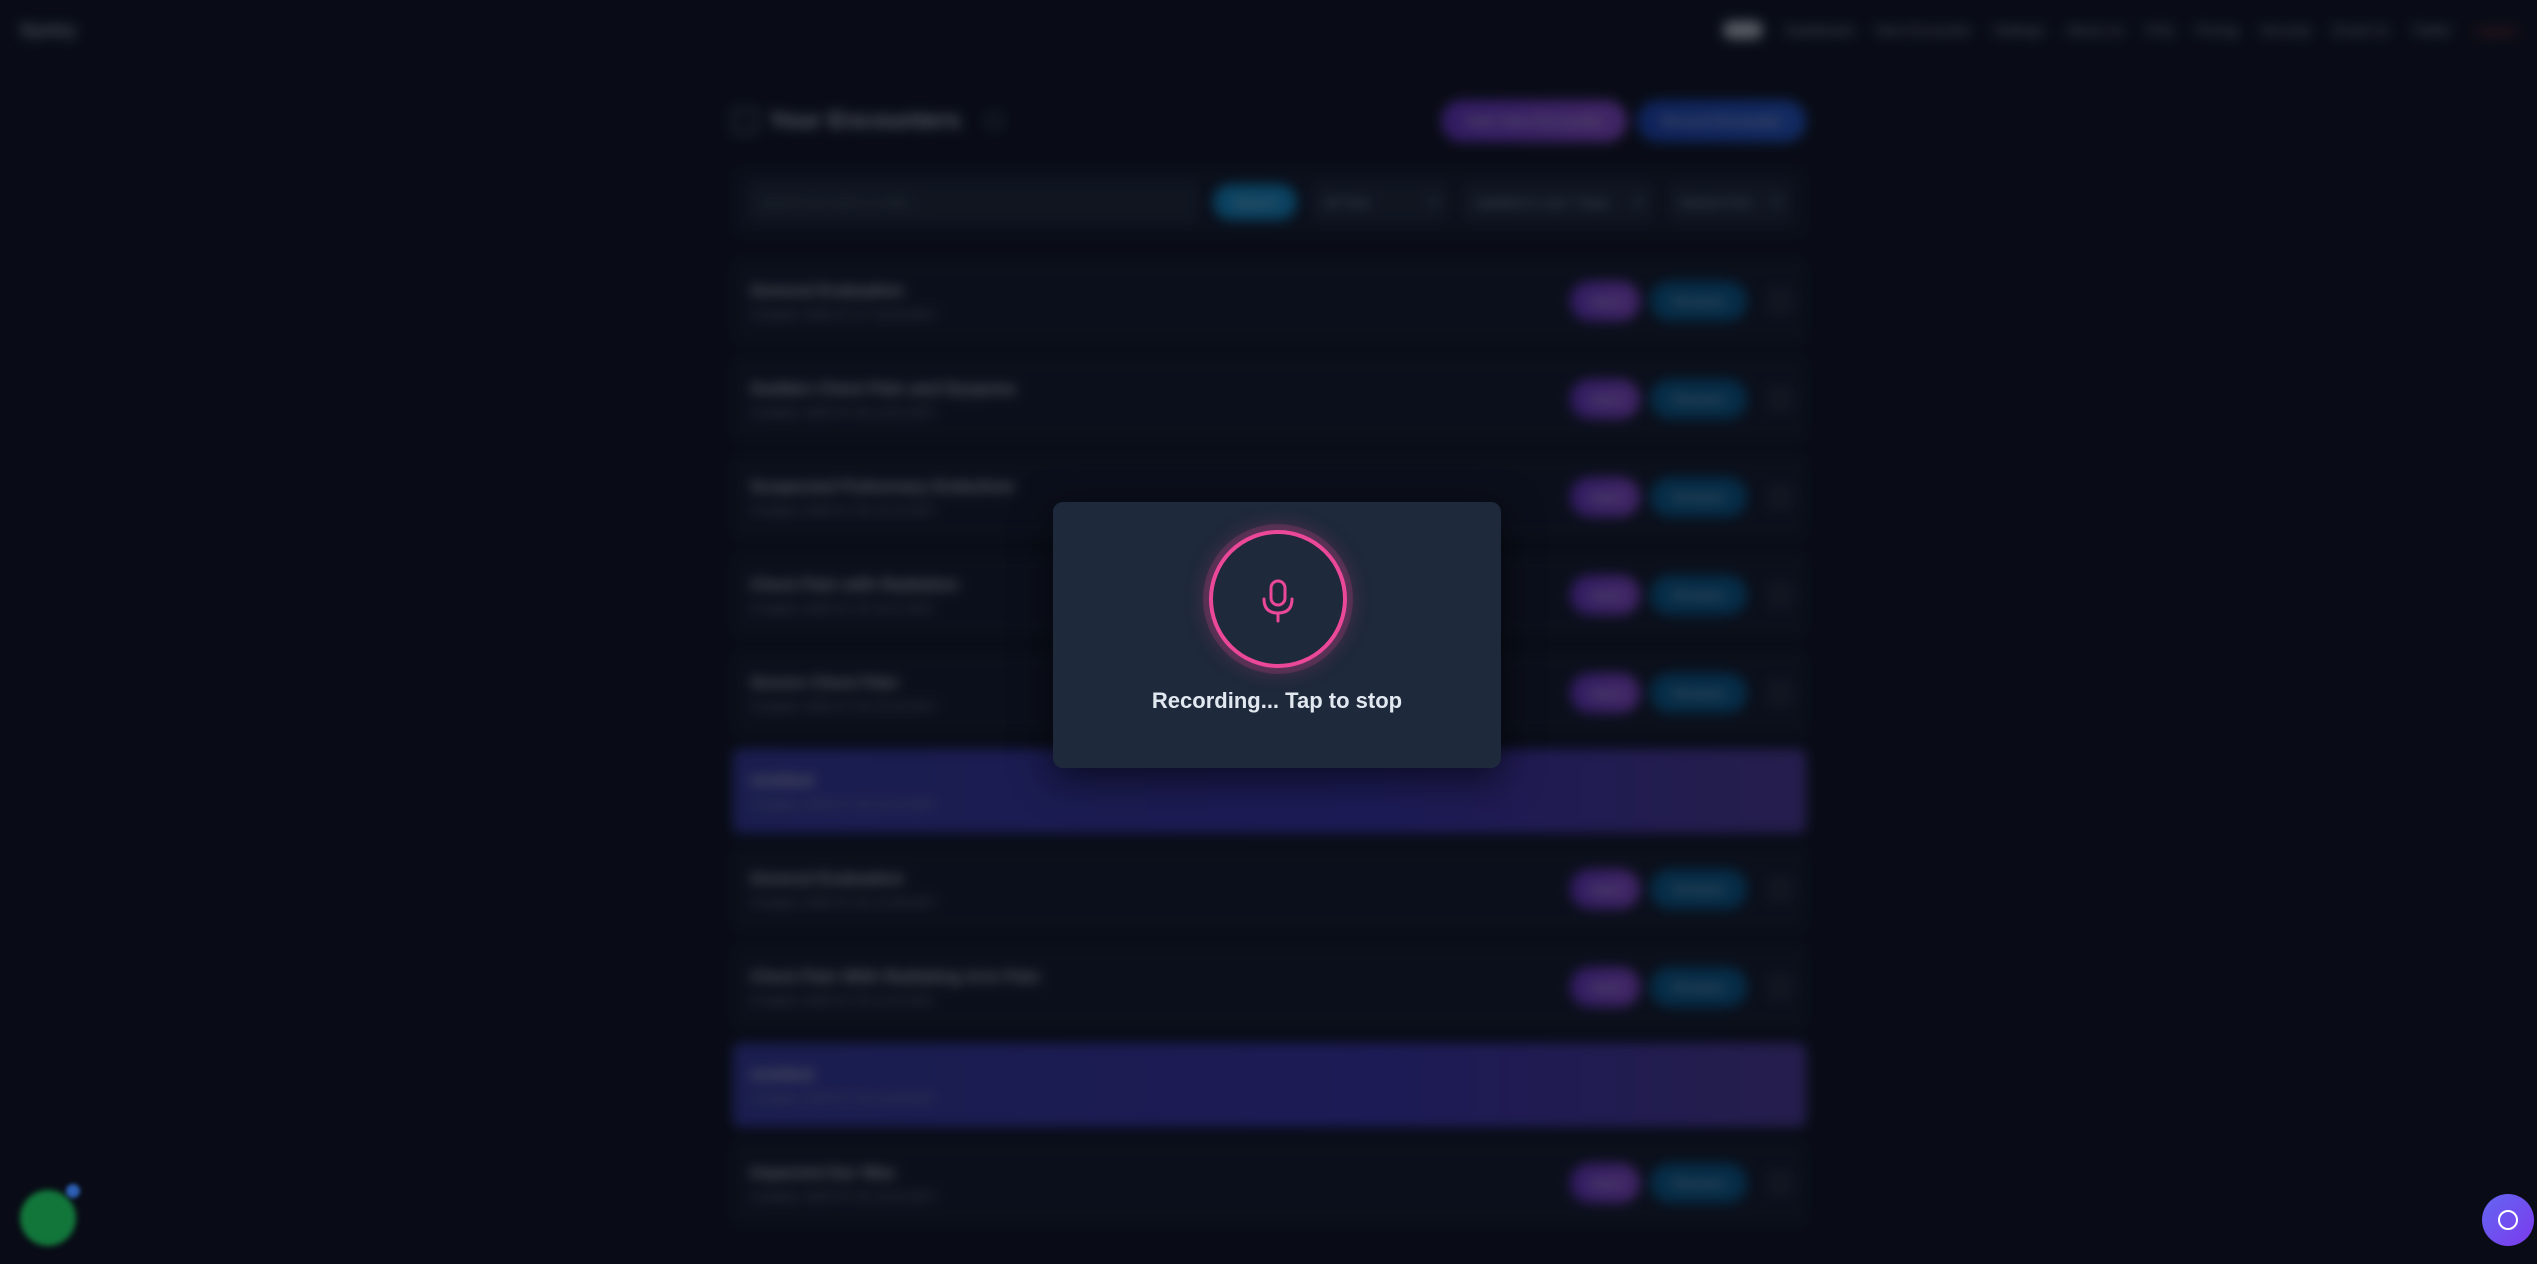 Image resolution: width=2537 pixels, height=1264 pixels. Describe the element at coordinates (48, 1218) in the screenshot. I see `chat-widget-button` at that location.